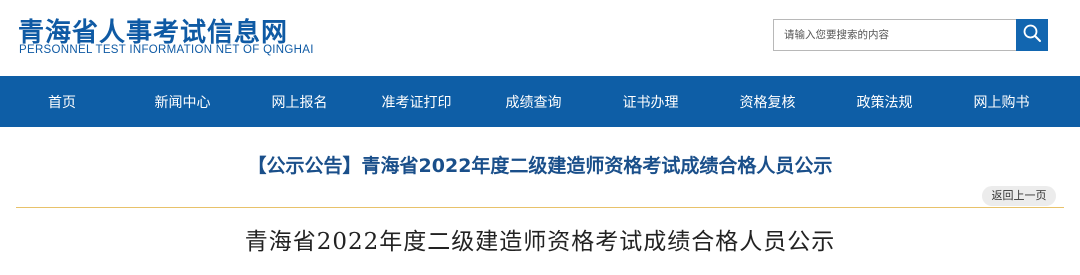 The height and width of the screenshot is (275, 1080). I want to click on nav-item-qualification-review: 资格复核, so click(767, 102).